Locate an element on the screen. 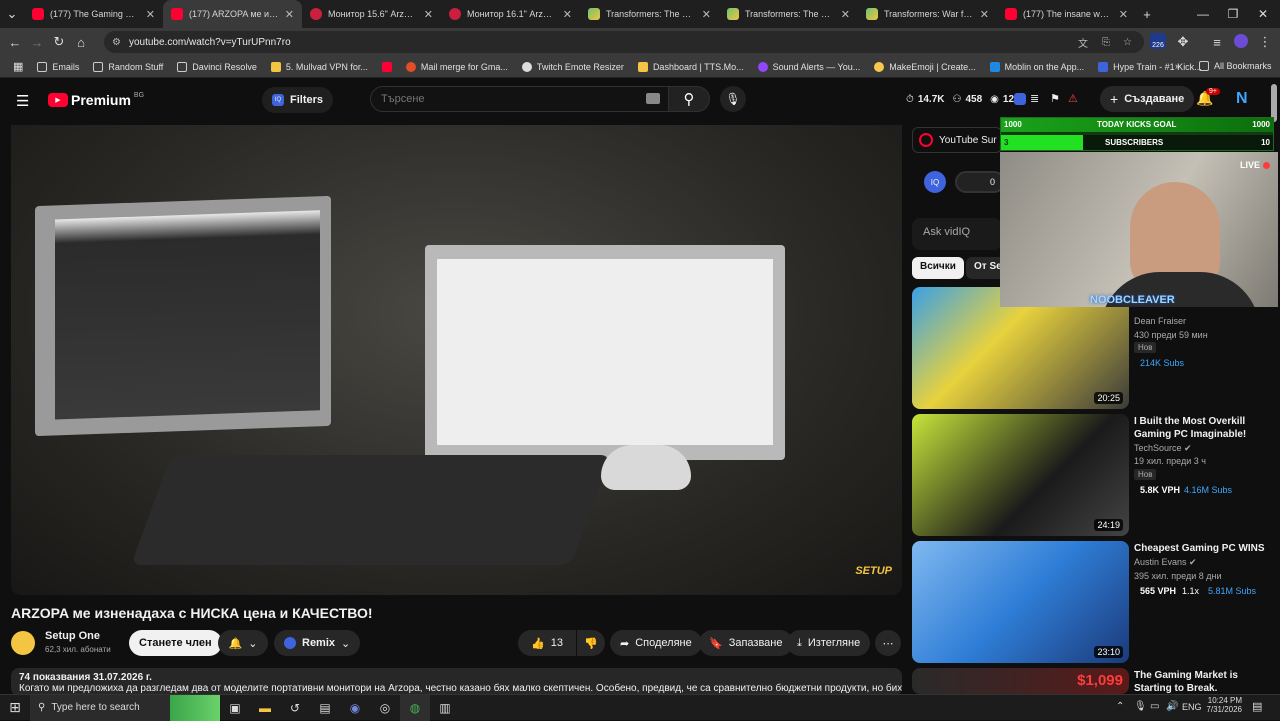  store-icon: ▤ is located at coordinates (325, 708).